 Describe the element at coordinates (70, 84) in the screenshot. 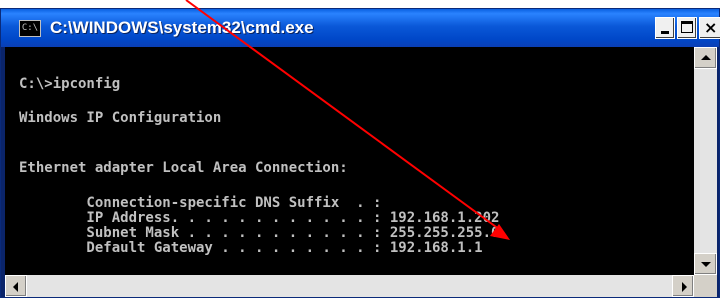

I see `console-line-prompt: C:\>ipconfig` at that location.